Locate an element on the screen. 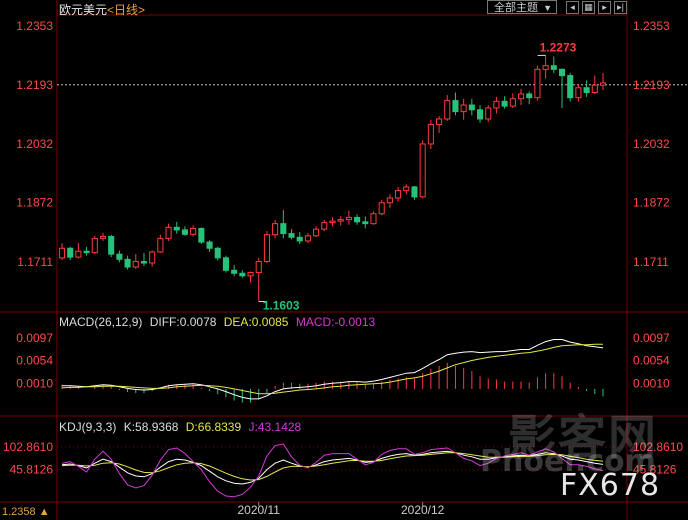 The width and height of the screenshot is (688, 520). macd-diff-line is located at coordinates (333, 369).